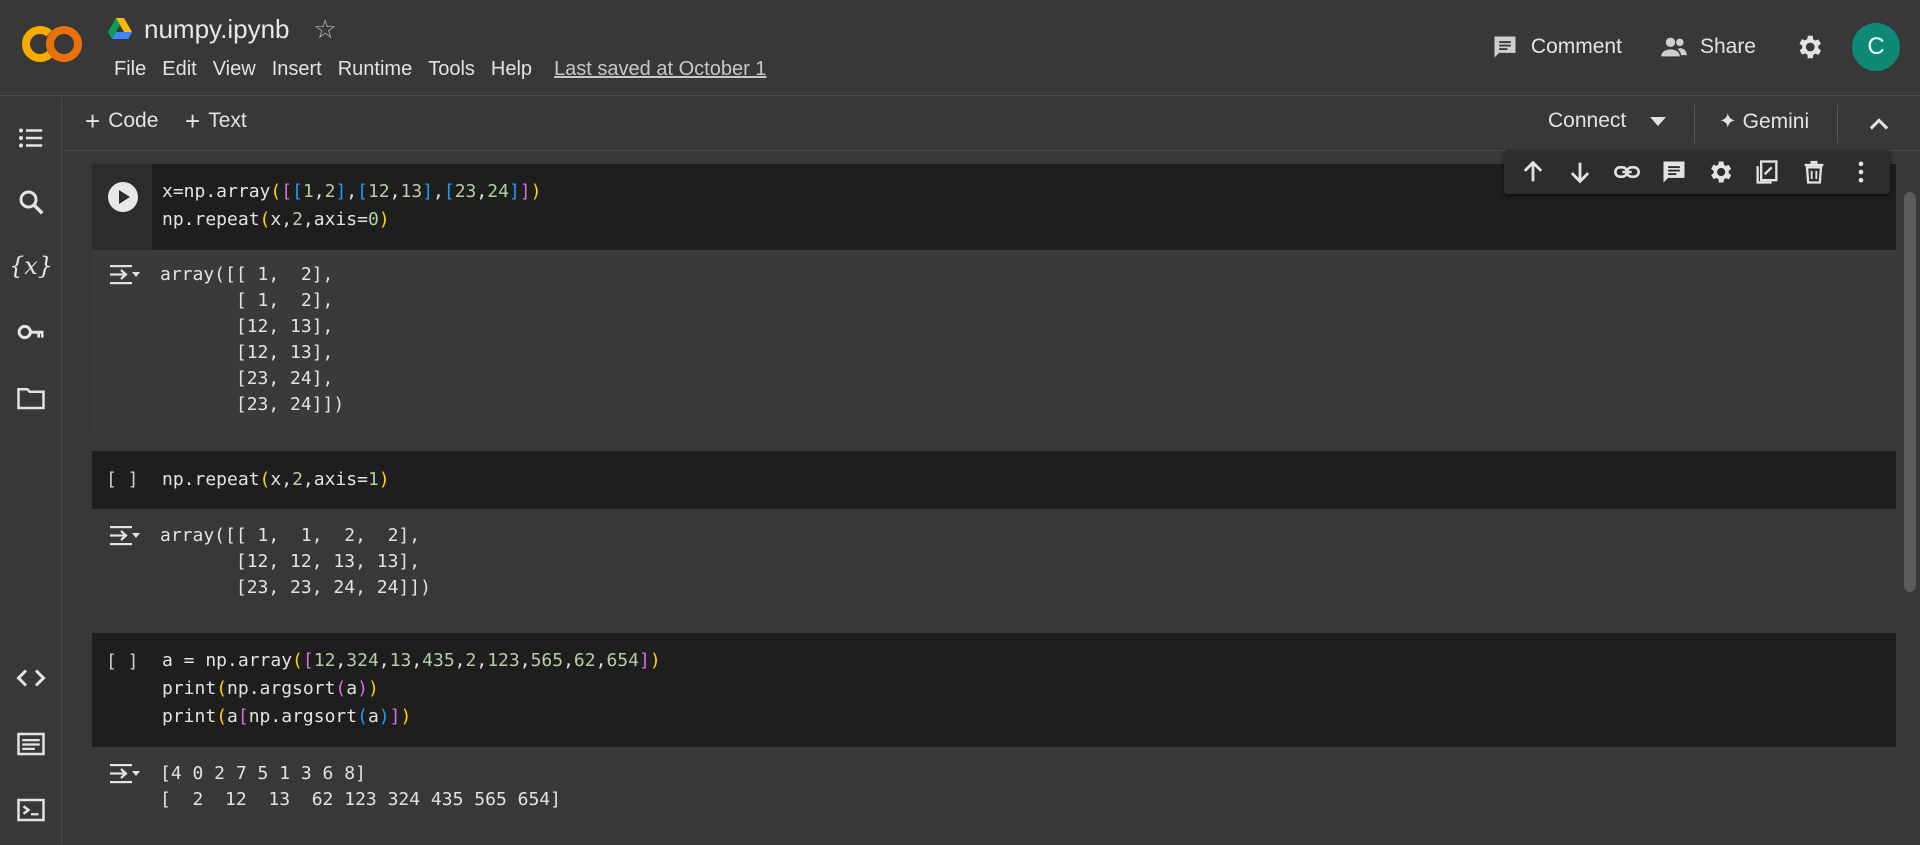 The image size is (1920, 845). What do you see at coordinates (227, 120) in the screenshot?
I see `add-text-label: Text` at bounding box center [227, 120].